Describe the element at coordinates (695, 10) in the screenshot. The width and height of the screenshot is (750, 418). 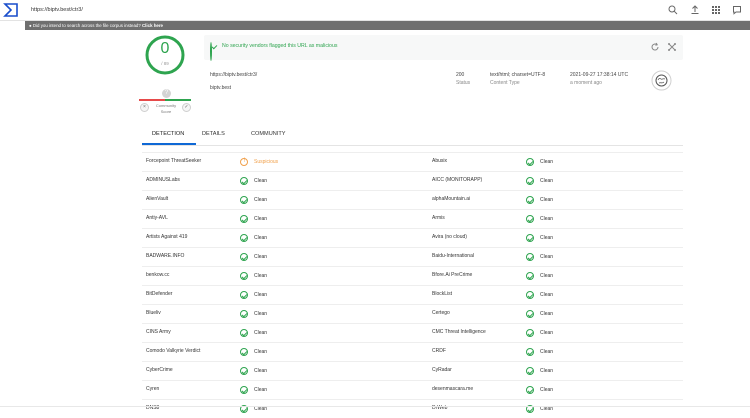
I see `upload-icon` at that location.